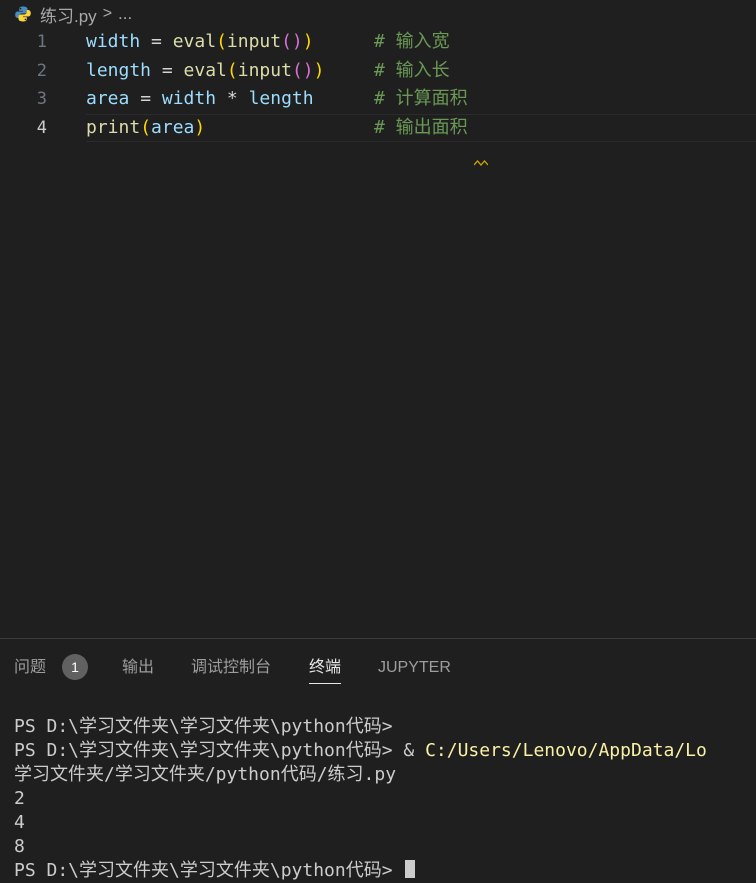 This screenshot has height=883, width=756. I want to click on warning-squiggle-icon, so click(481, 163).